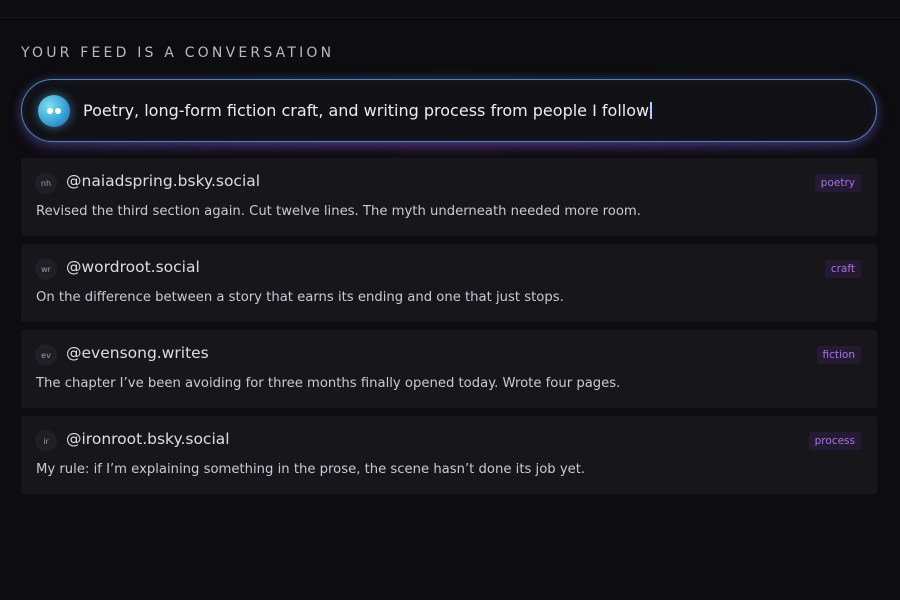  Describe the element at coordinates (46, 183) in the screenshot. I see `avatar: nh` at that location.